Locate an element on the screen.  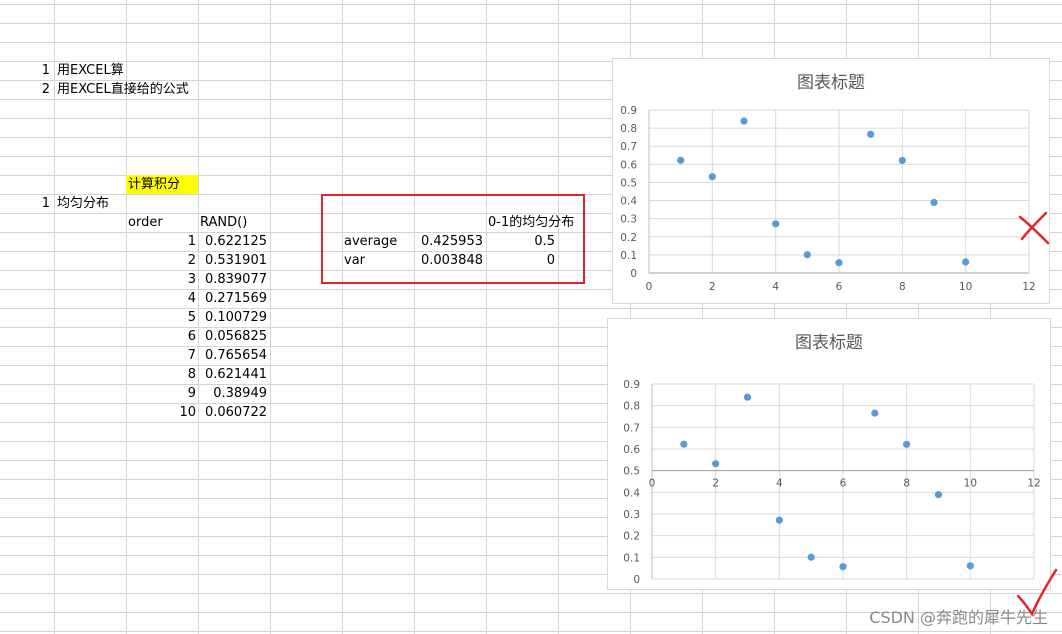
note-text-2: 用EXCEL直接给的公式 is located at coordinates (123, 89).